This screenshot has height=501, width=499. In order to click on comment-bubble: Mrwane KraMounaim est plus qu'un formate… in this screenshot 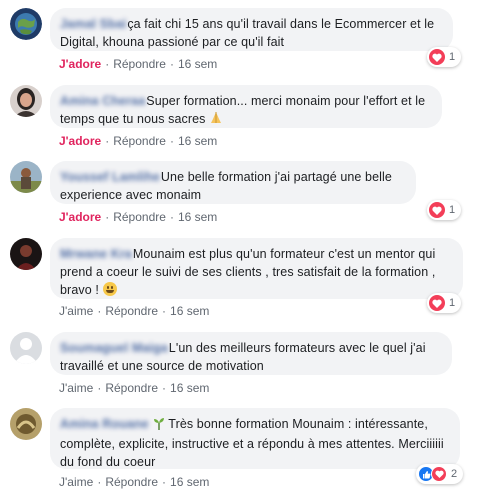, I will do `click(256, 268)`.